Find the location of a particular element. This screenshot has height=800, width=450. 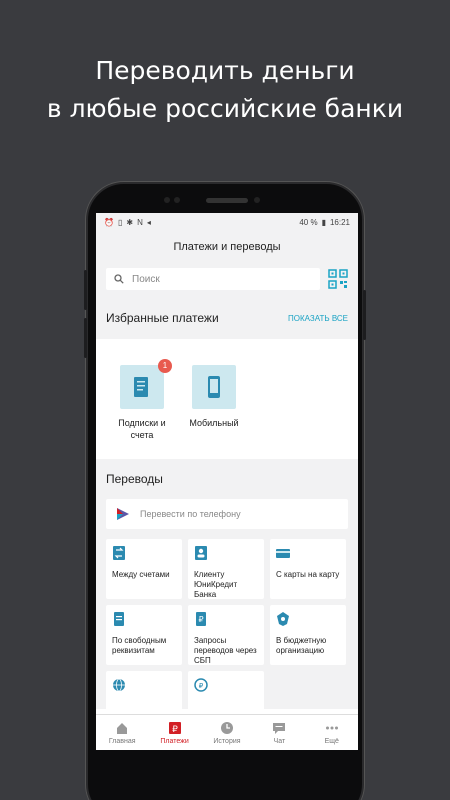

tab-label: История is located at coordinates (227, 741).